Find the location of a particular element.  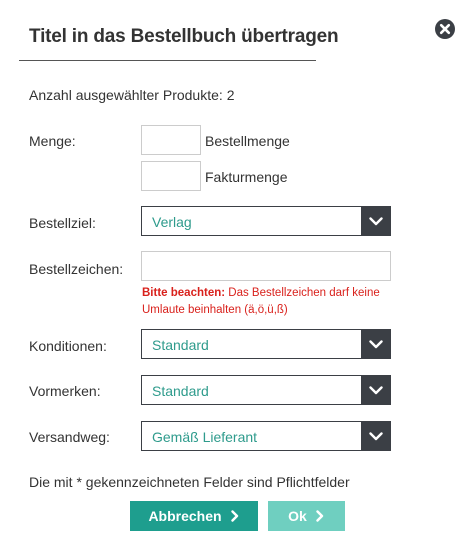

ok-button: Ok is located at coordinates (306, 516).